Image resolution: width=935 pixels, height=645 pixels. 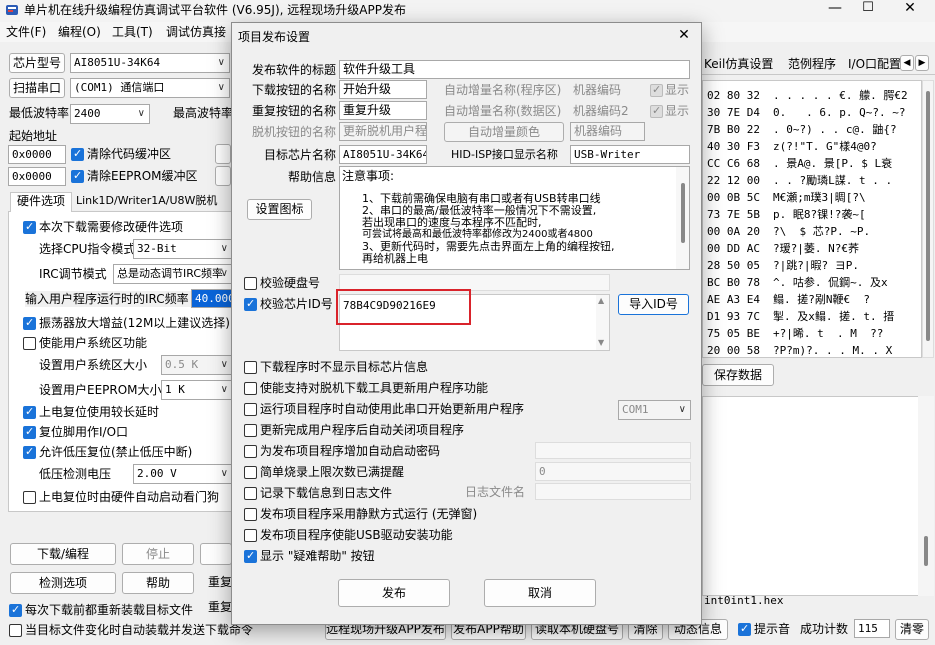 I want to click on hid-name-input: USB-Writer, so click(x=630, y=154).